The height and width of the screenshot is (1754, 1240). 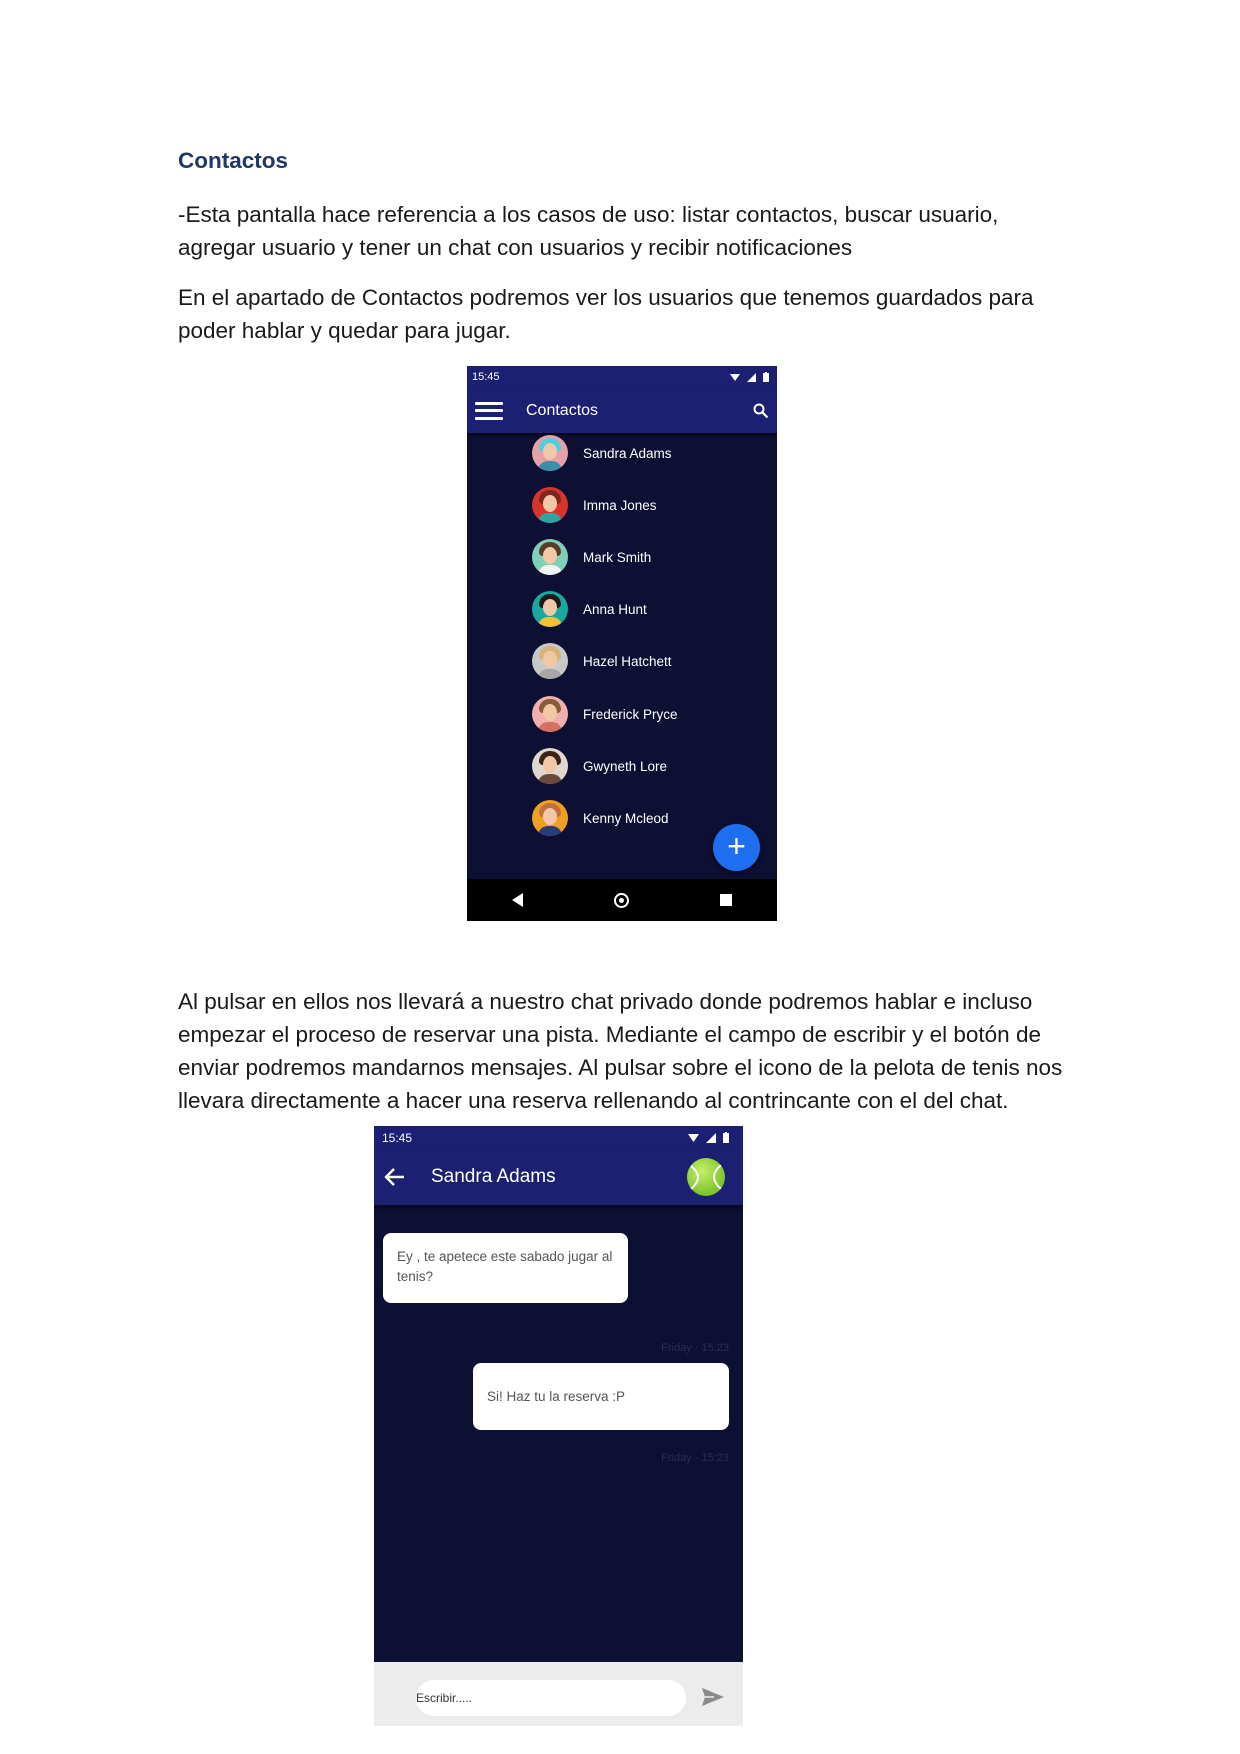 I want to click on contact-name: Kenny Mcleod, so click(x=626, y=818).